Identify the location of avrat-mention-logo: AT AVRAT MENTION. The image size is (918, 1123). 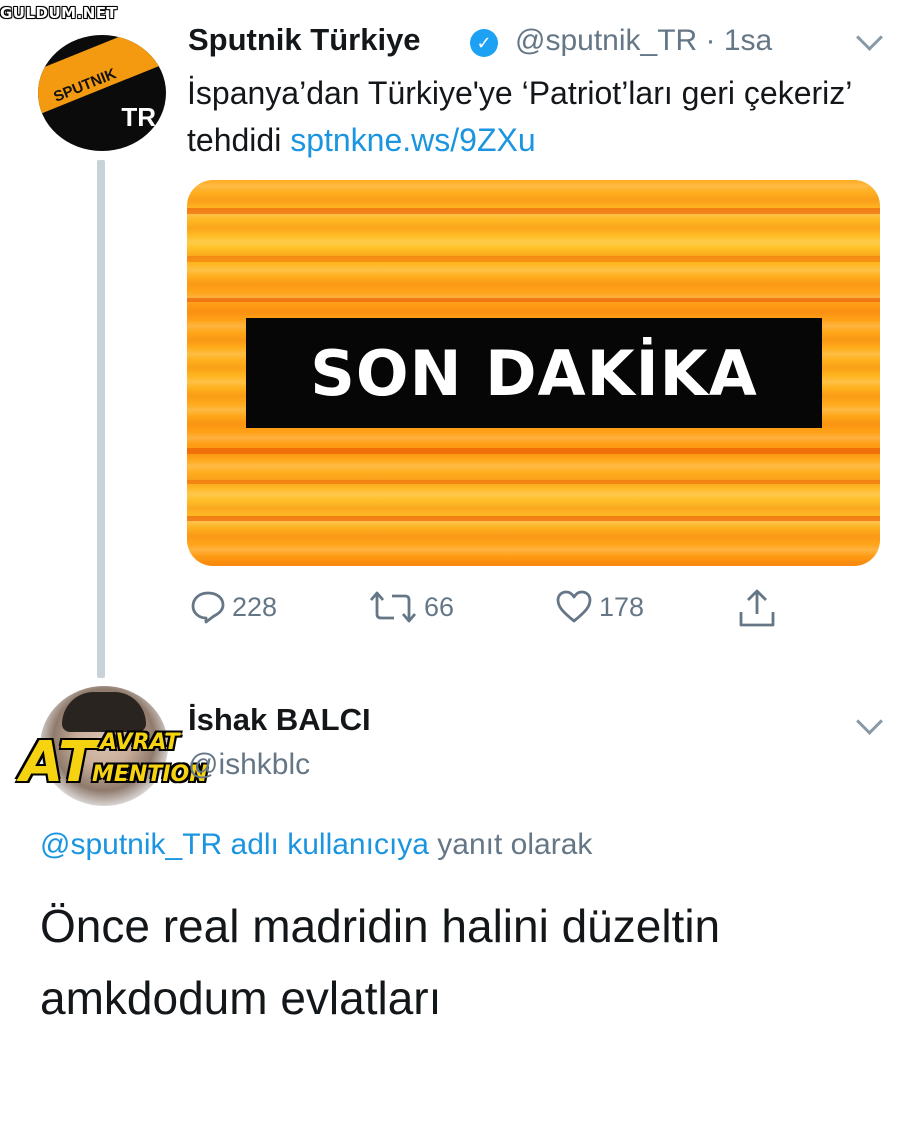
(114, 762).